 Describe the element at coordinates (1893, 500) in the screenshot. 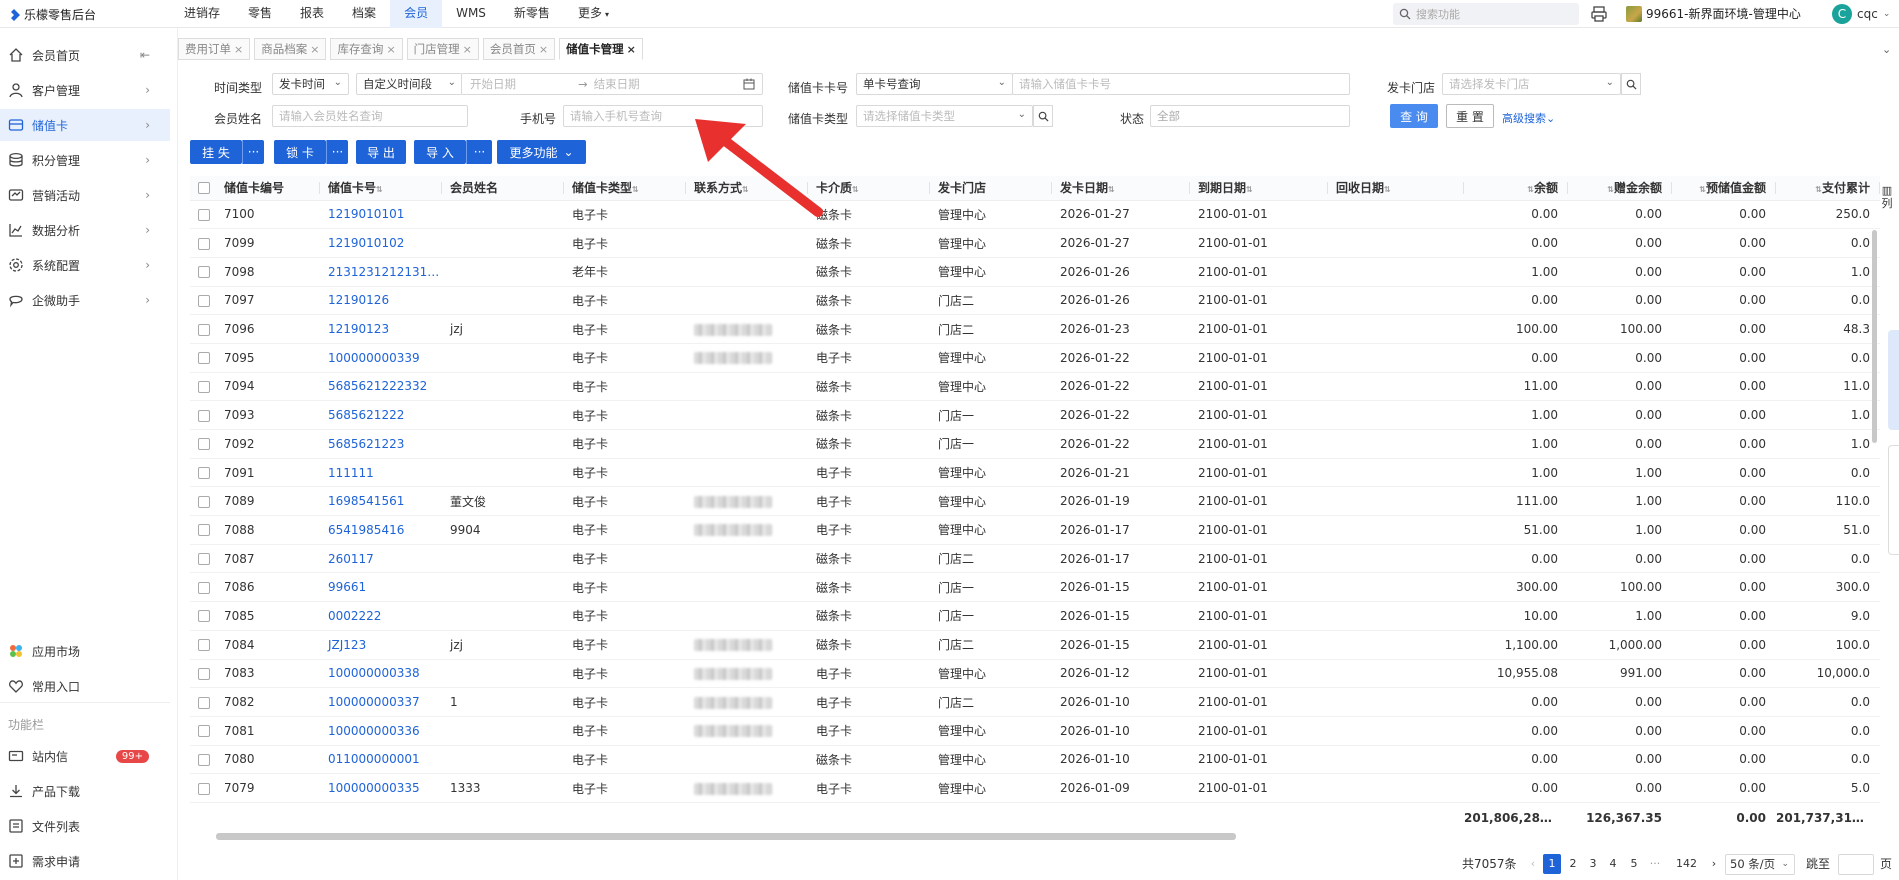

I see `floating-side-panel-tab-secondary` at that location.